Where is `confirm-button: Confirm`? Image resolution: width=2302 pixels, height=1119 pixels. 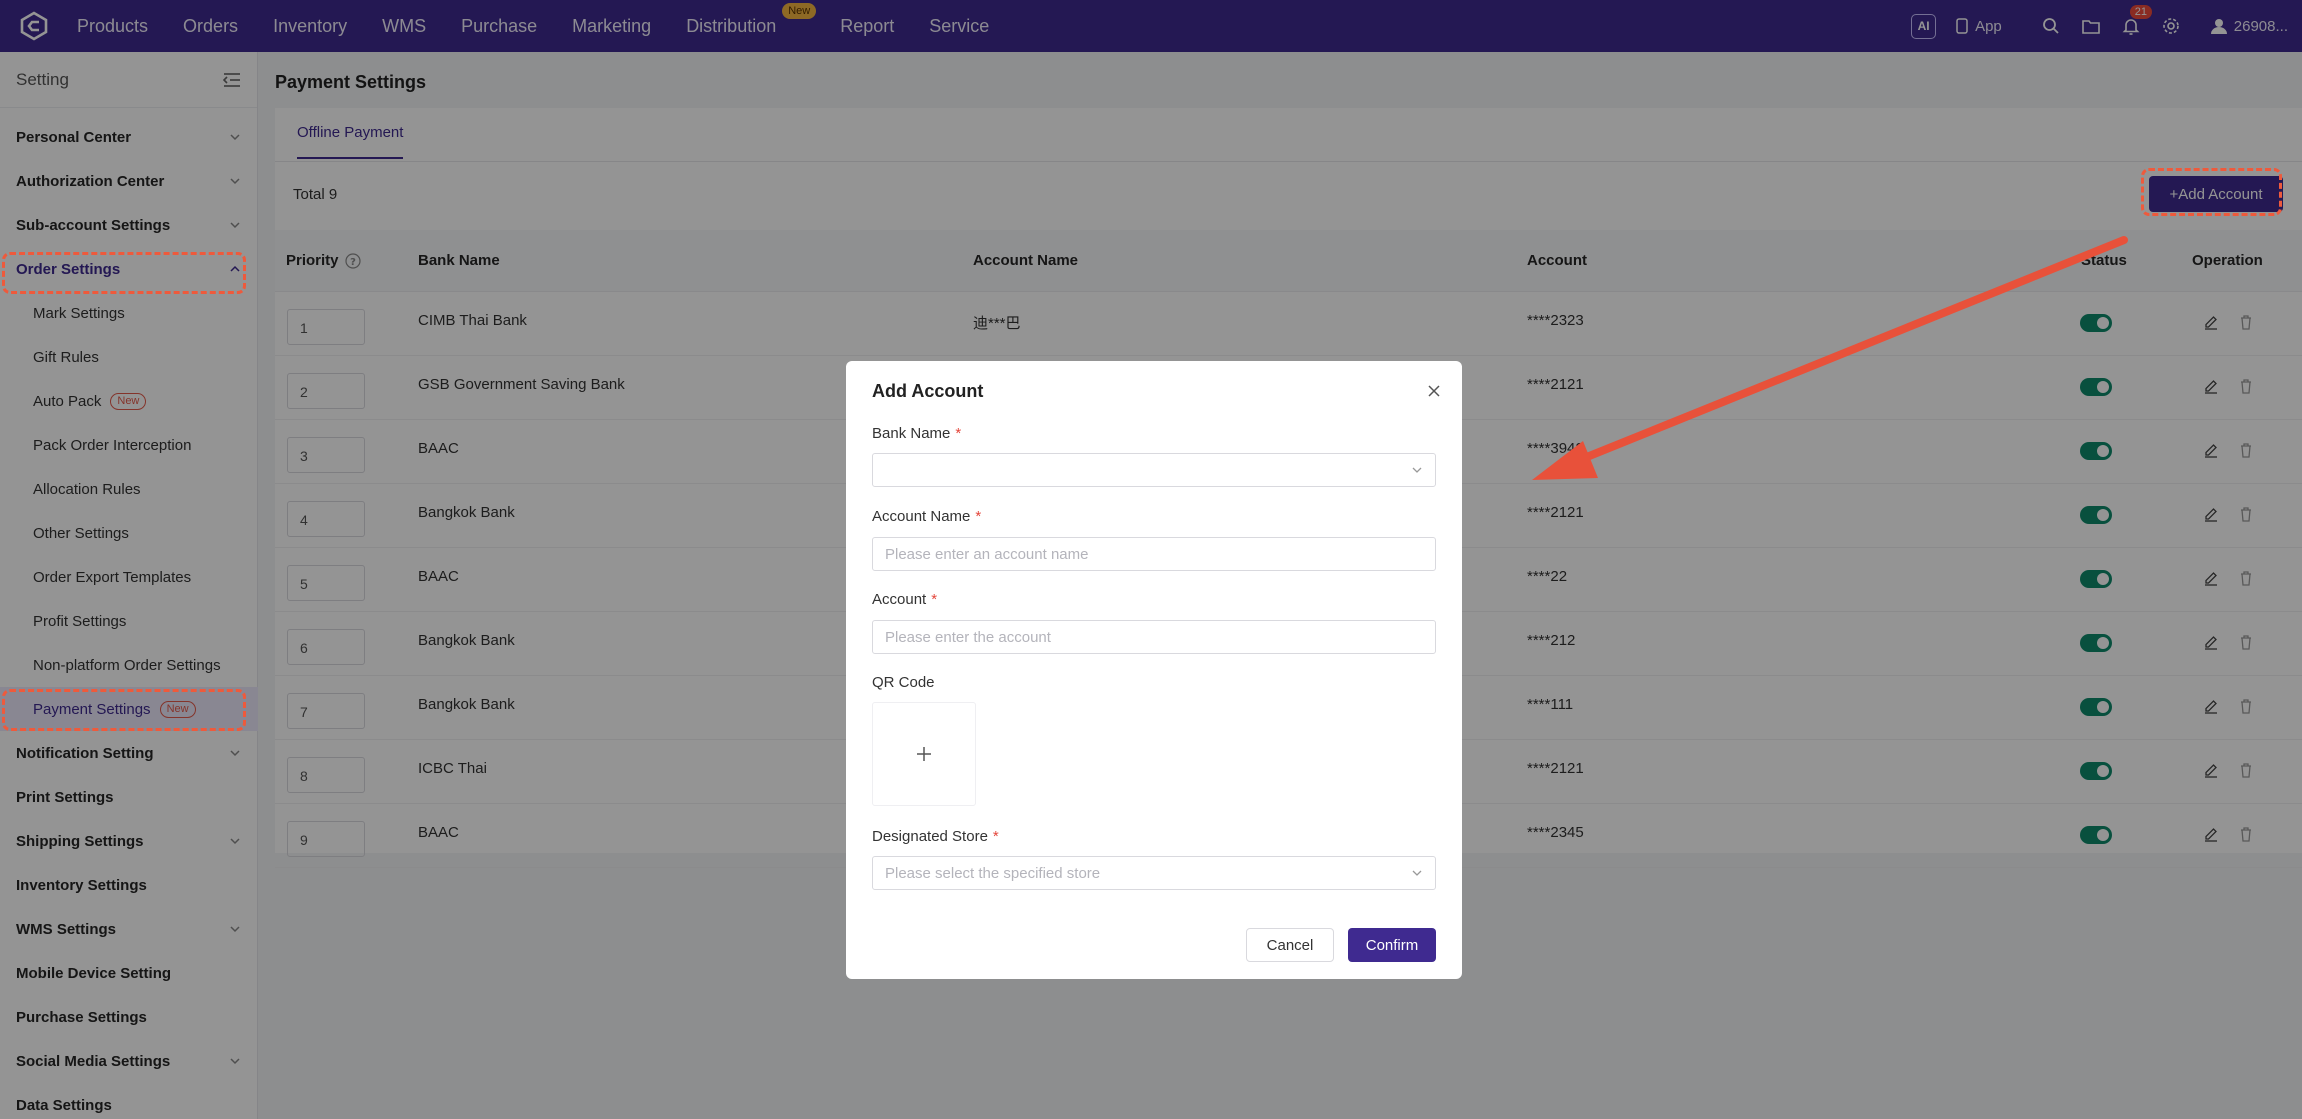
confirm-button: Confirm is located at coordinates (1392, 945).